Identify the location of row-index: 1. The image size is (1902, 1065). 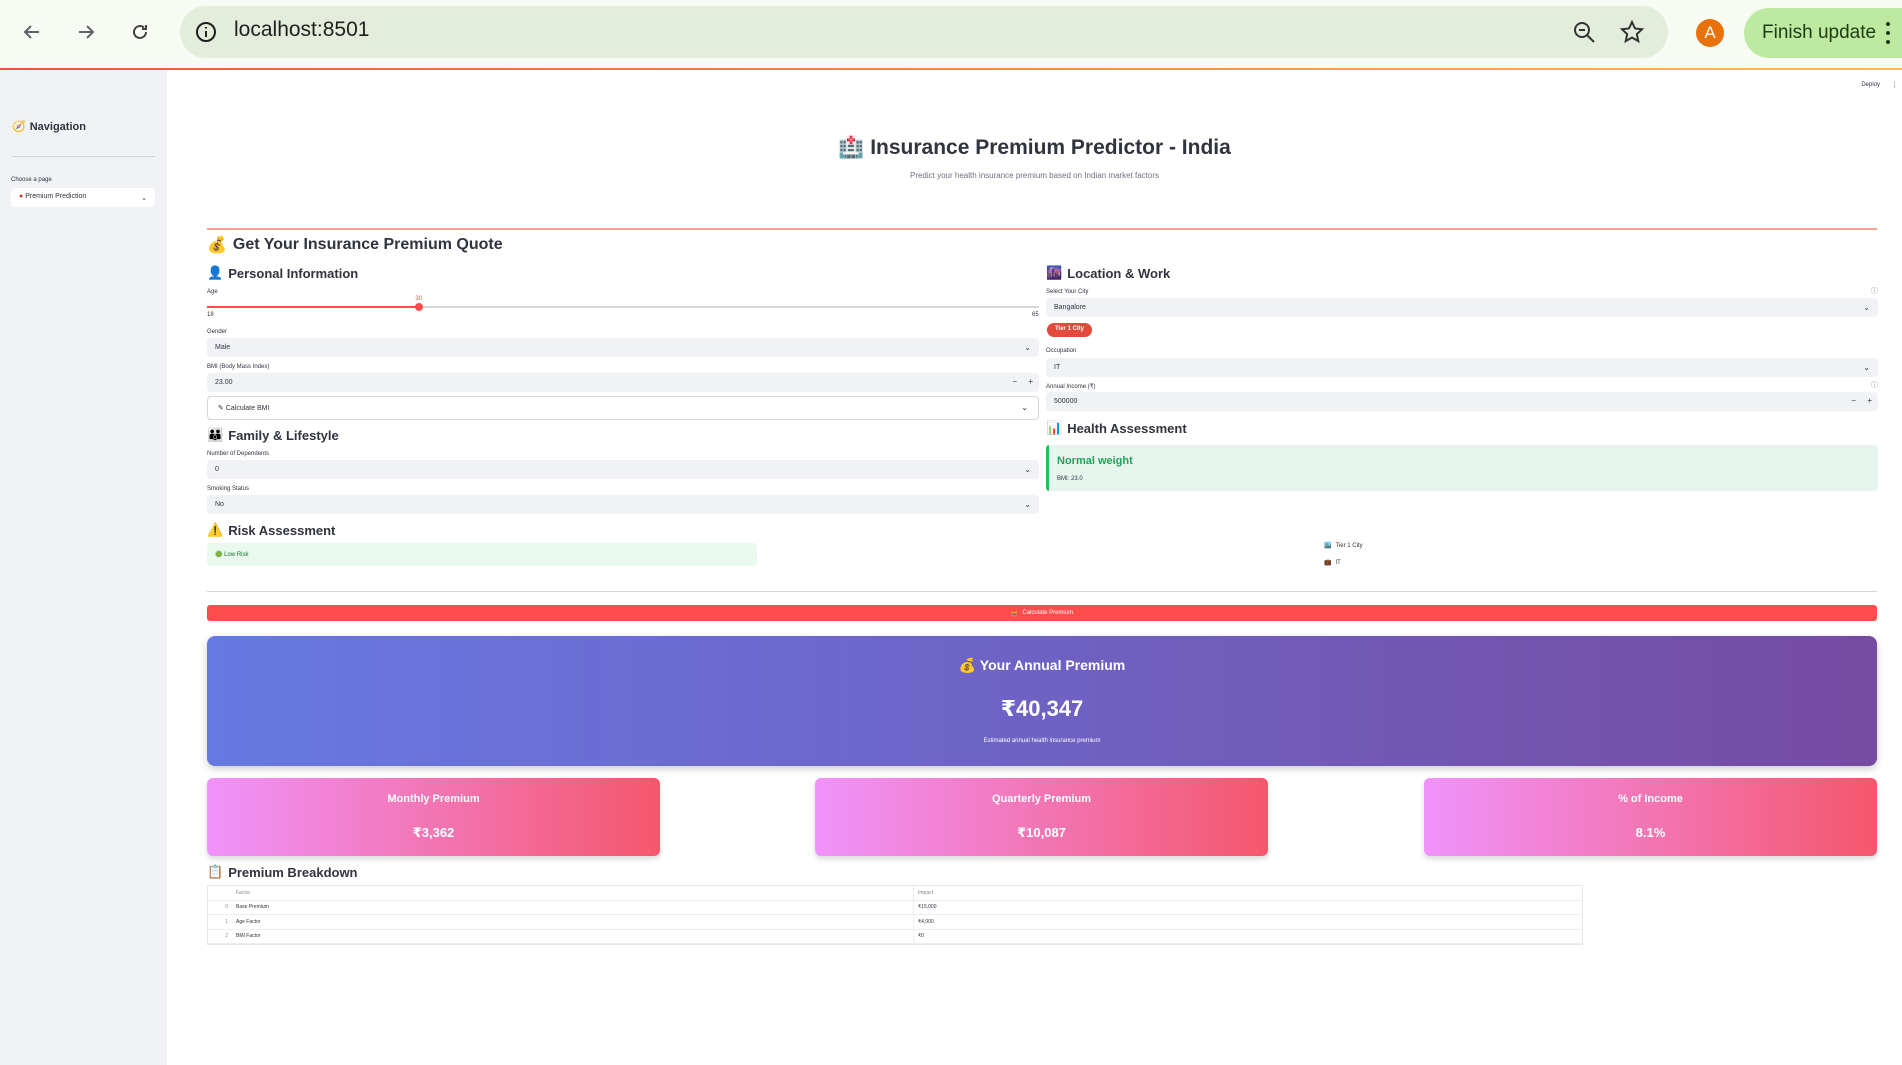
(226, 921).